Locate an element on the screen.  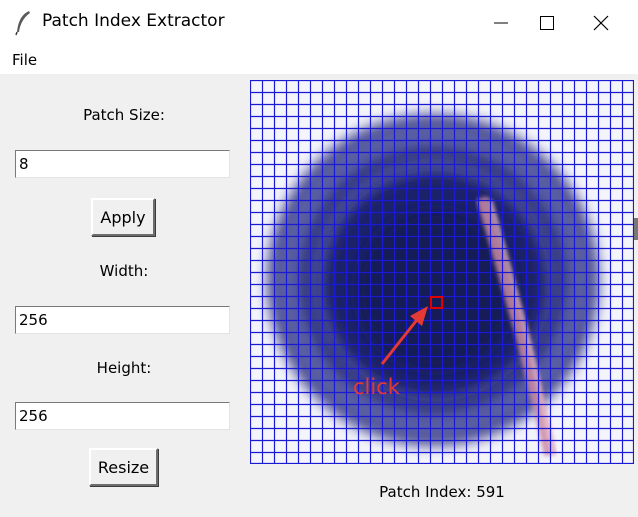
window-resize-grip is located at coordinates (636, 229).